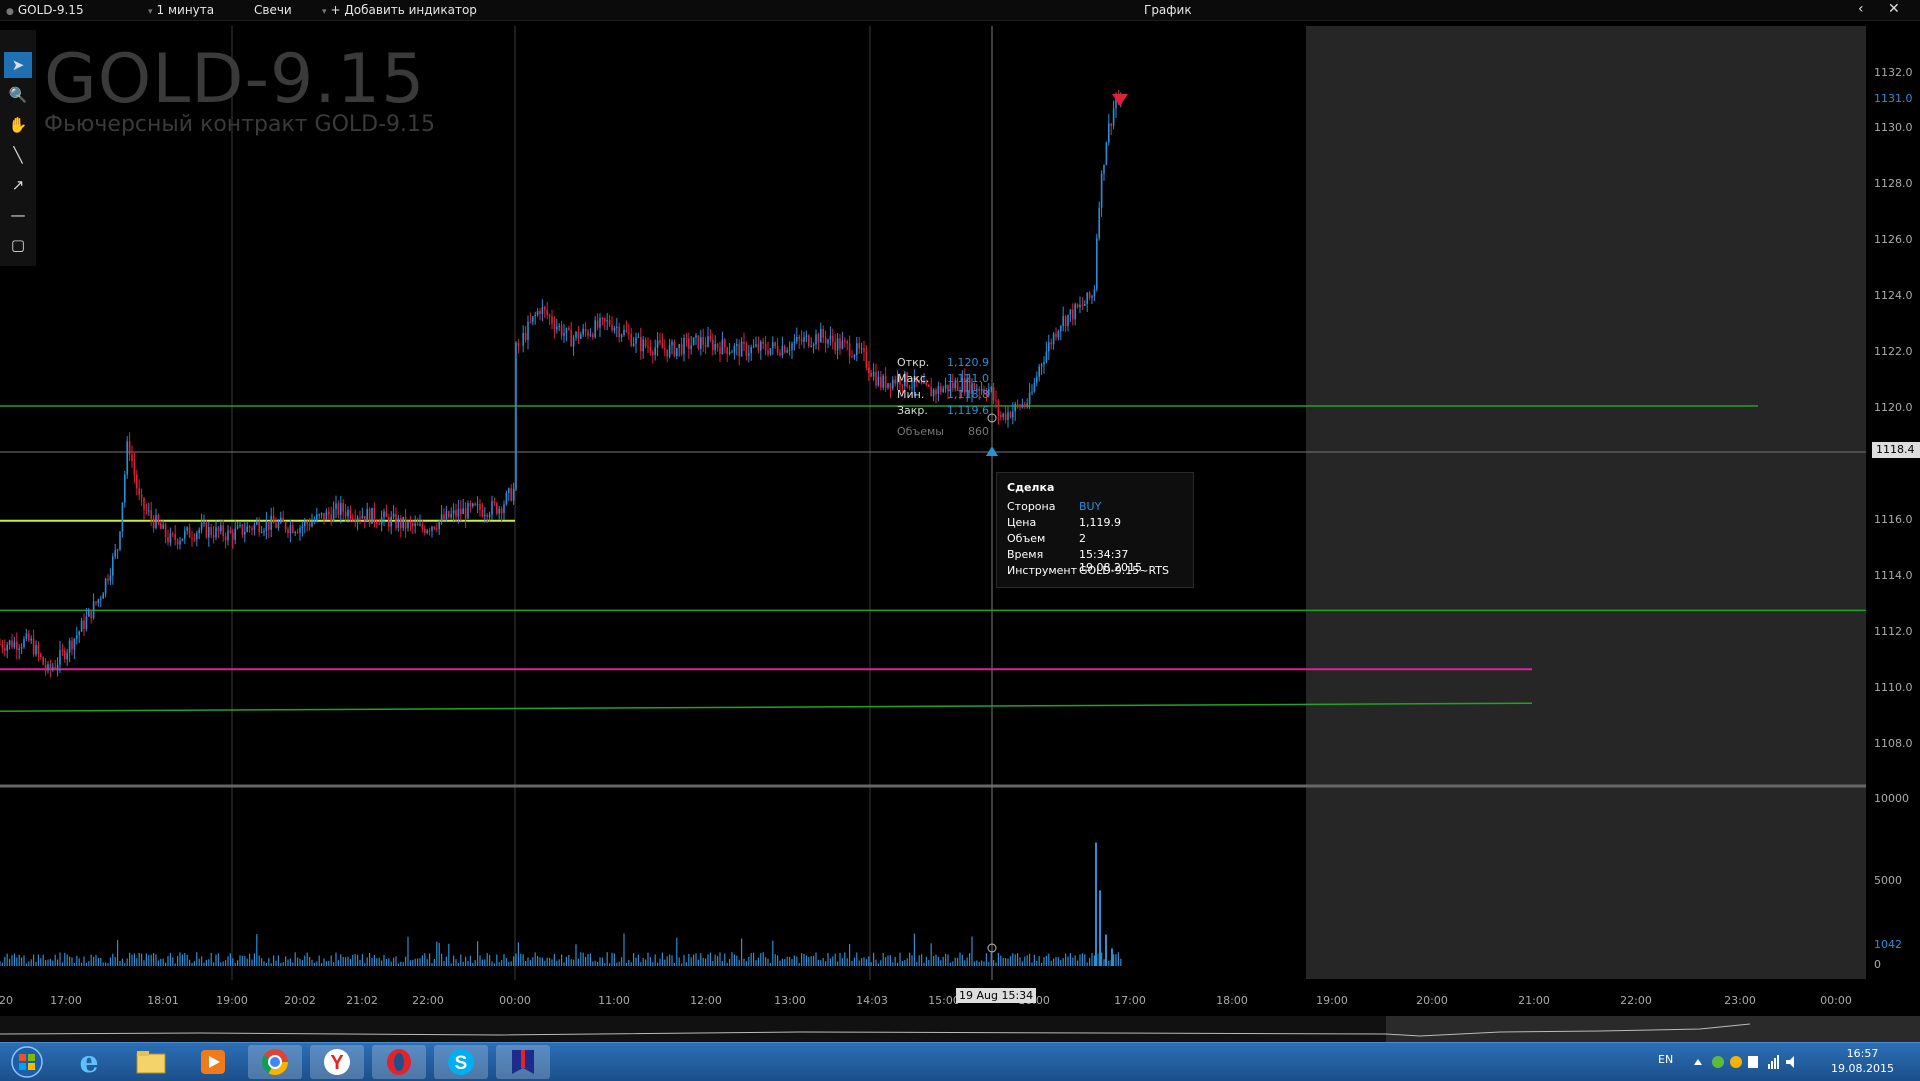 This screenshot has height=1081, width=1920. Describe the element at coordinates (1745, 1062) in the screenshot. I see `tray-icons` at that location.